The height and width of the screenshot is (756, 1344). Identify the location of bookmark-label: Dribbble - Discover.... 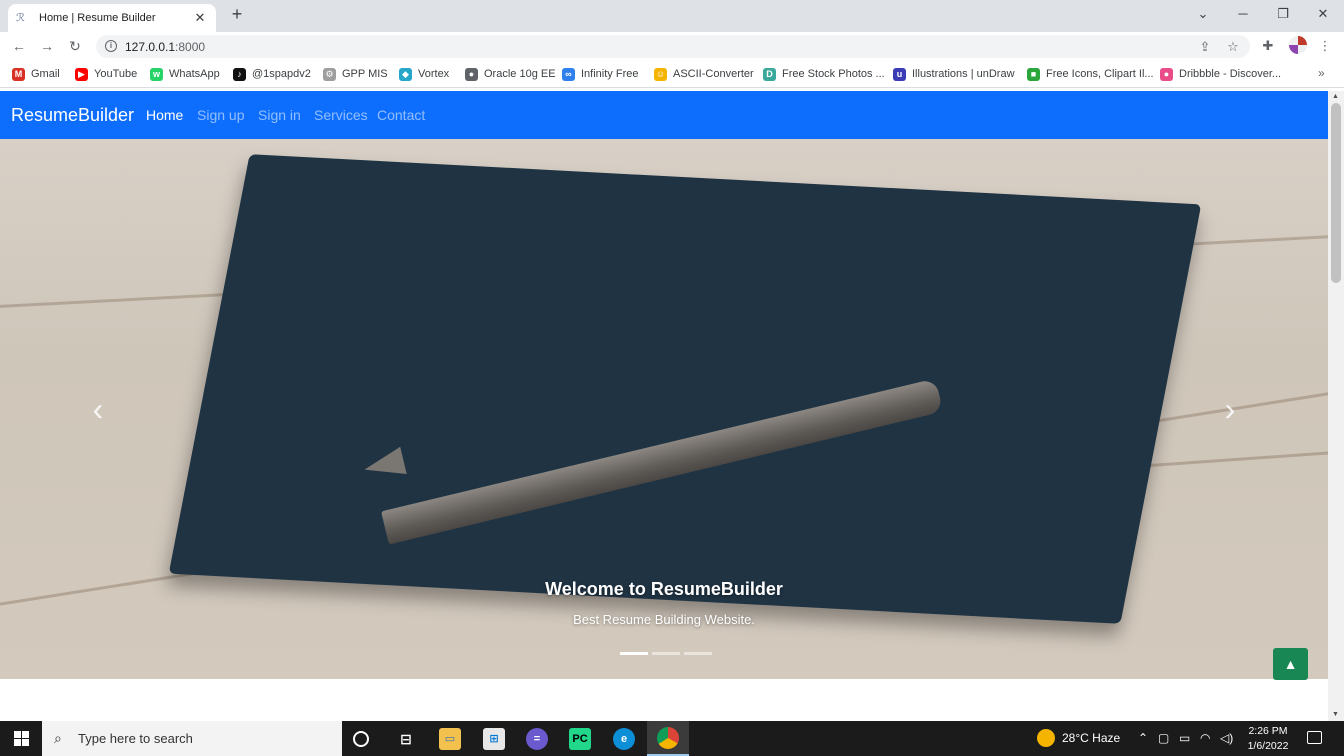
(1230, 74).